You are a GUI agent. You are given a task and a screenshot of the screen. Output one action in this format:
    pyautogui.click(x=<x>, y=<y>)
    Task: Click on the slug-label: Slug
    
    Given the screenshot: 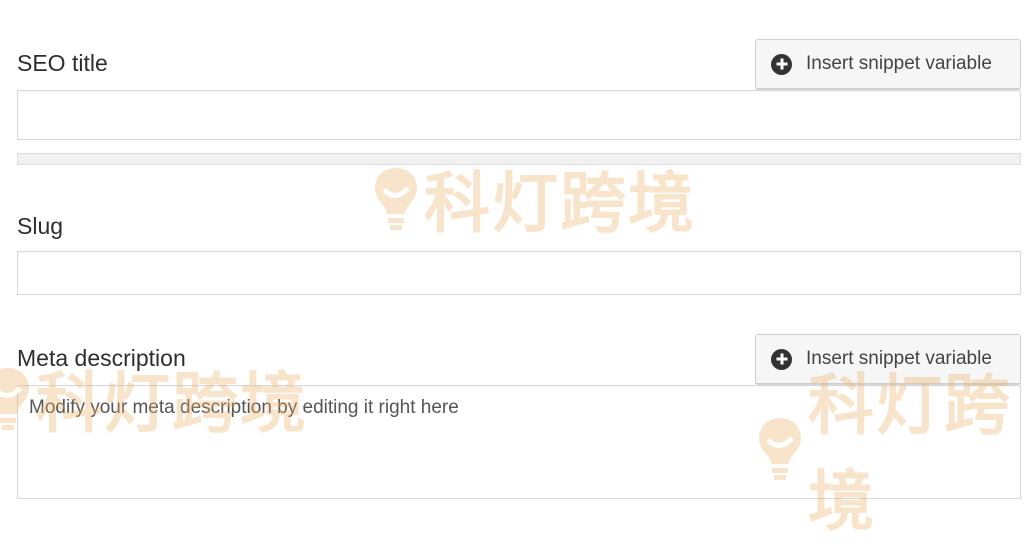 What is the action you would take?
    pyautogui.click(x=40, y=226)
    